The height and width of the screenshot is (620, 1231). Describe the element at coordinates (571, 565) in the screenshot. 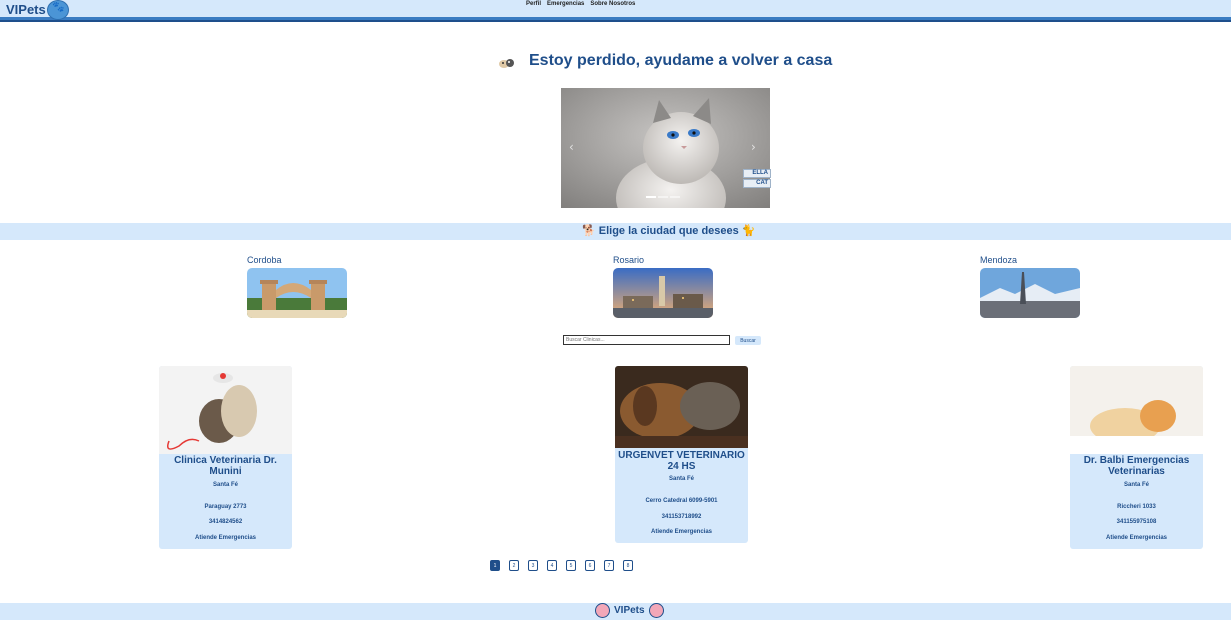

I see `page-button: 5` at that location.